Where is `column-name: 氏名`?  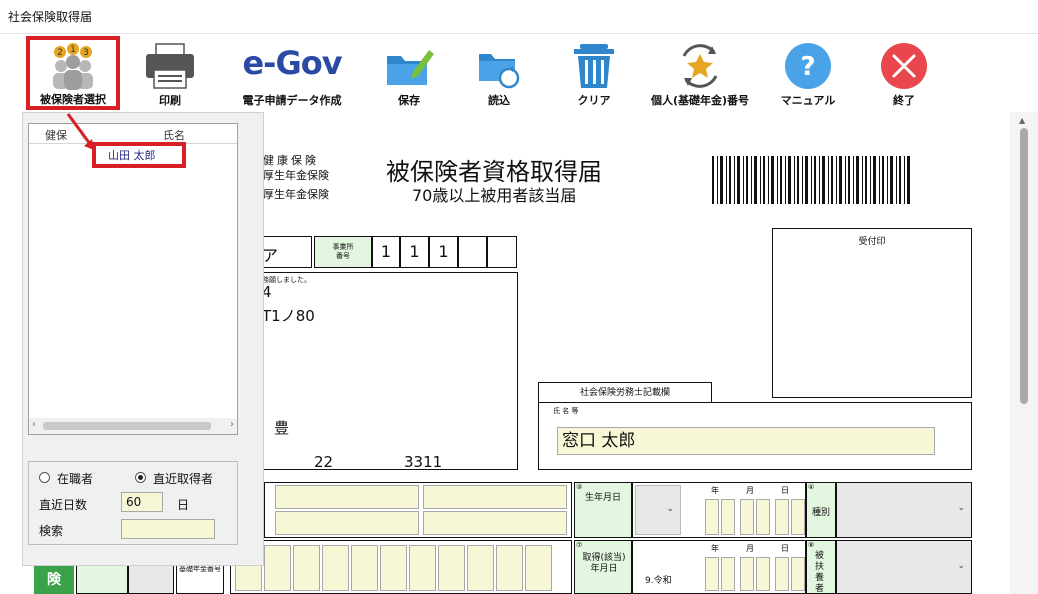 column-name: 氏名 is located at coordinates (174, 135).